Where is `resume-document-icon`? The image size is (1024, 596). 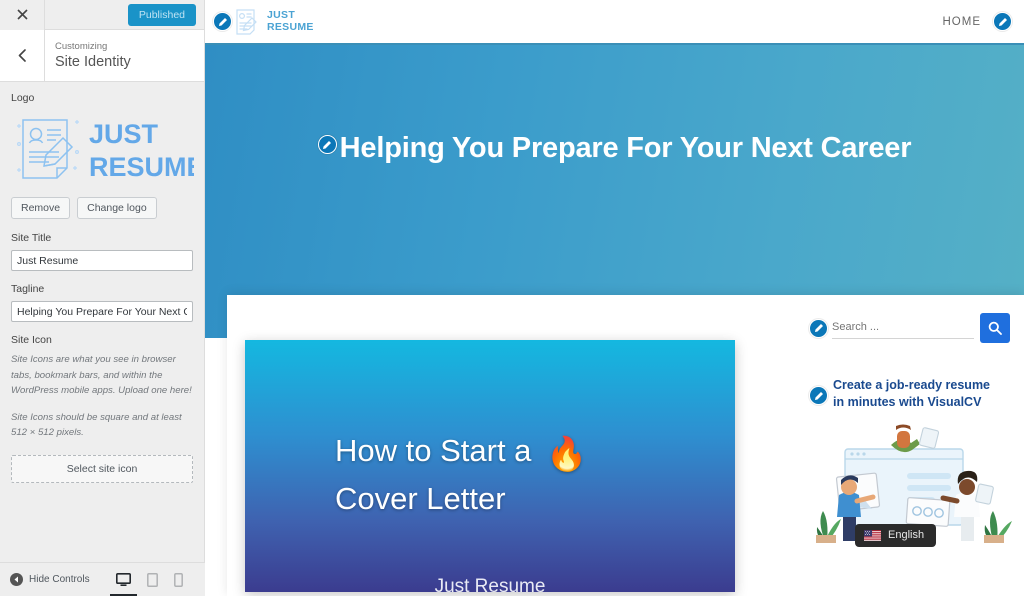
resume-document-icon is located at coordinates (246, 21).